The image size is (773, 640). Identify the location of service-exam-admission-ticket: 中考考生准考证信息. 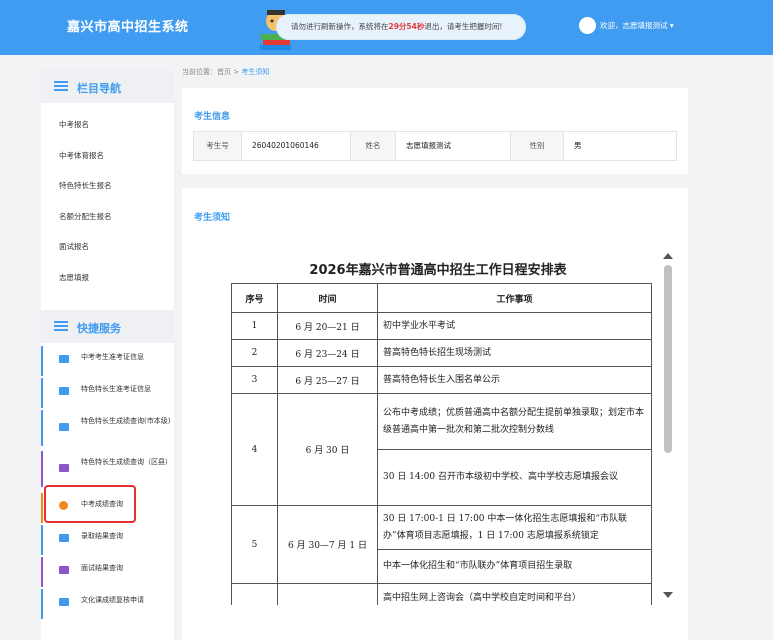
(107, 361).